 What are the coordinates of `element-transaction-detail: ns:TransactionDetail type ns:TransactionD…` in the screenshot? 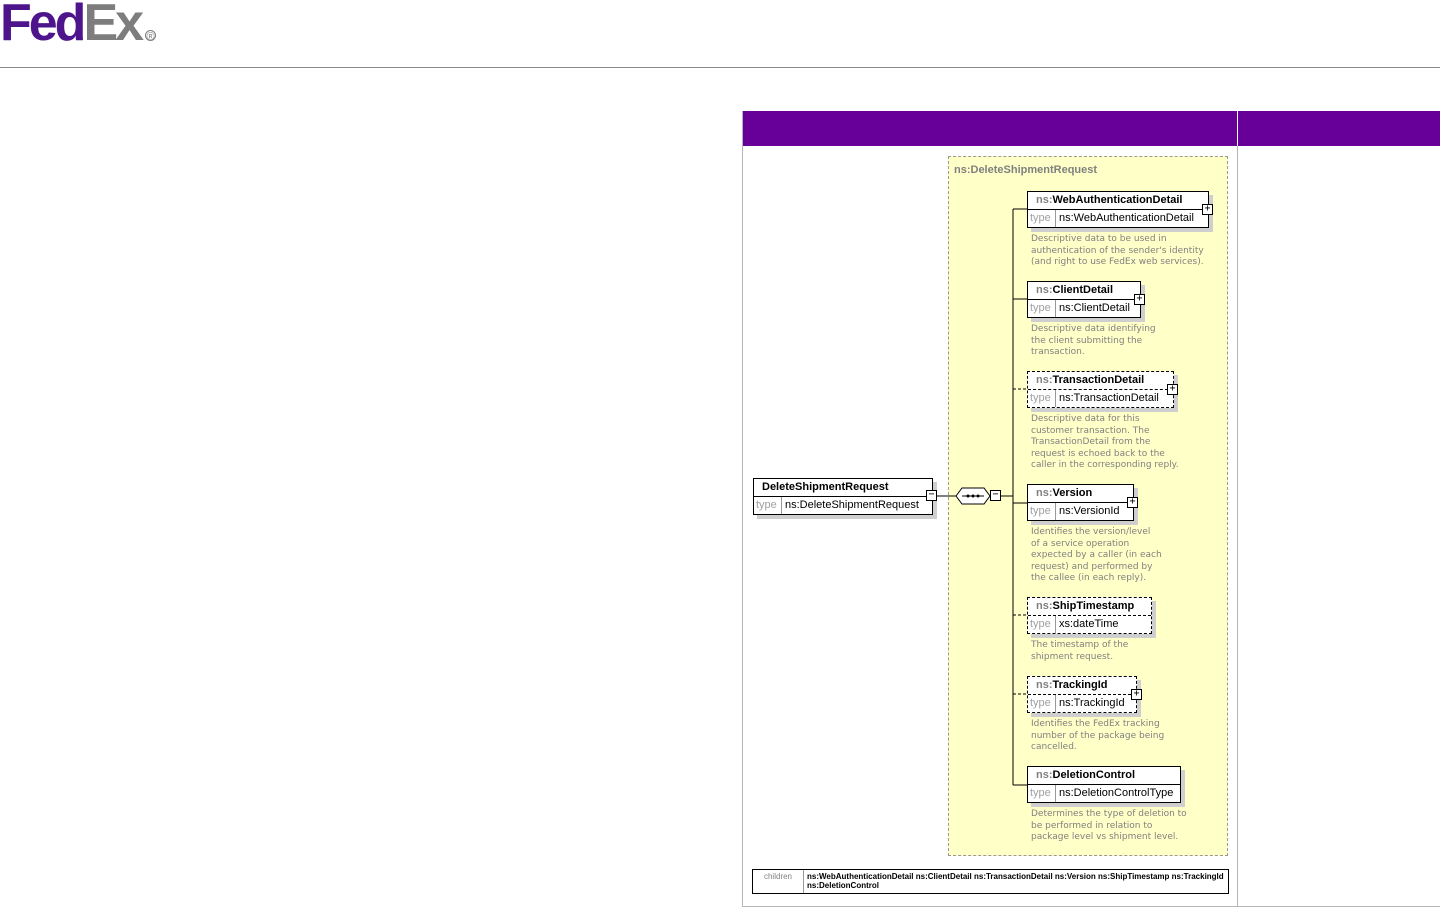 It's located at (1100, 389).